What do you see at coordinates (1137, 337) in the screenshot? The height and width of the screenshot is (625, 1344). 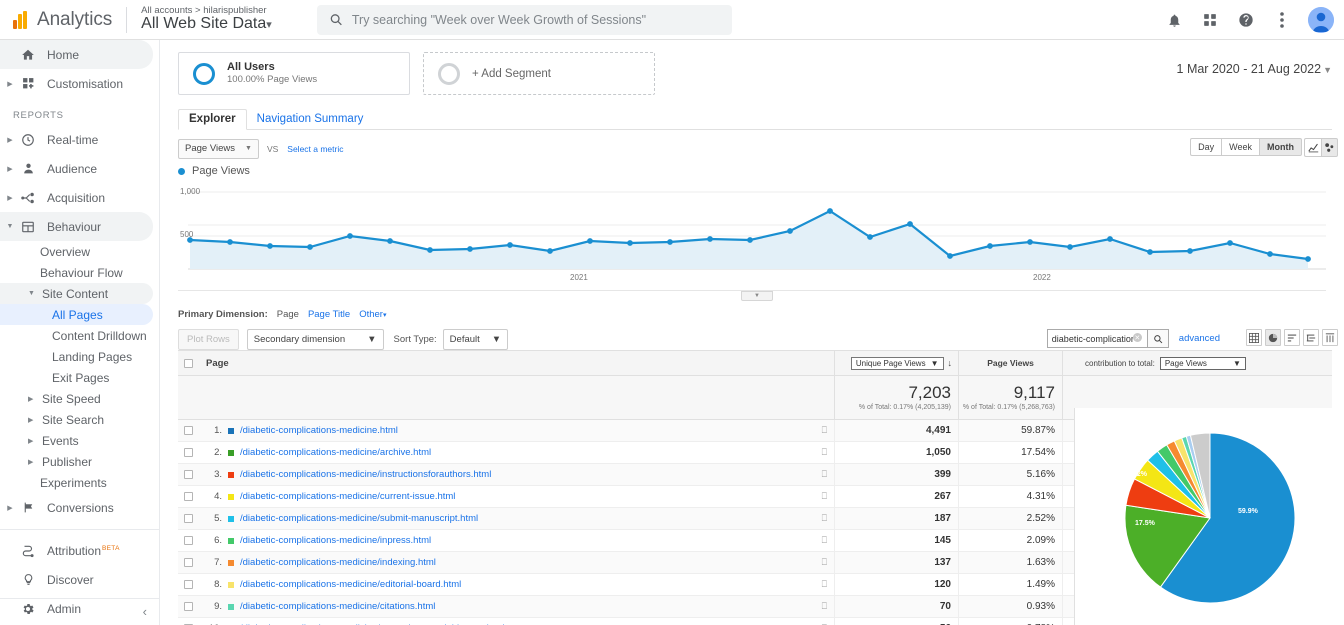 I see `clear-circle-icon: ✕` at bounding box center [1137, 337].